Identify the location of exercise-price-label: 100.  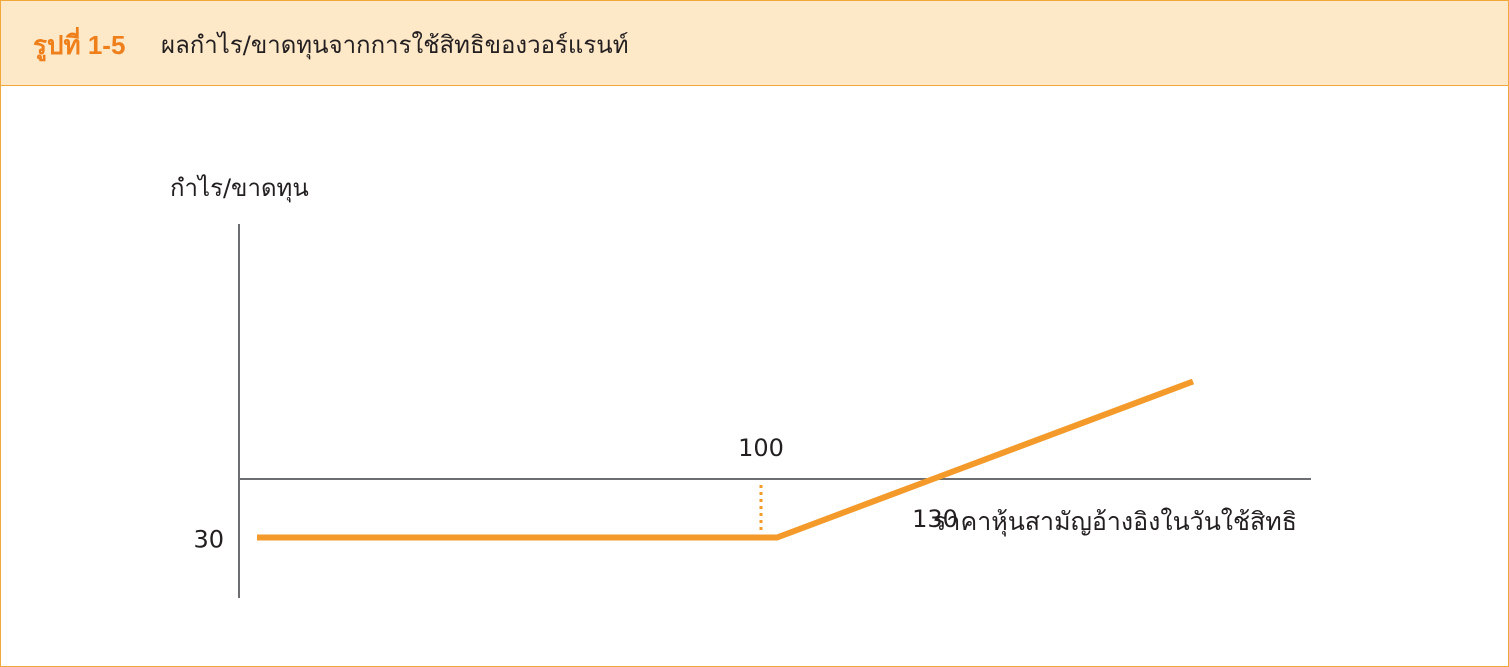
(761, 448).